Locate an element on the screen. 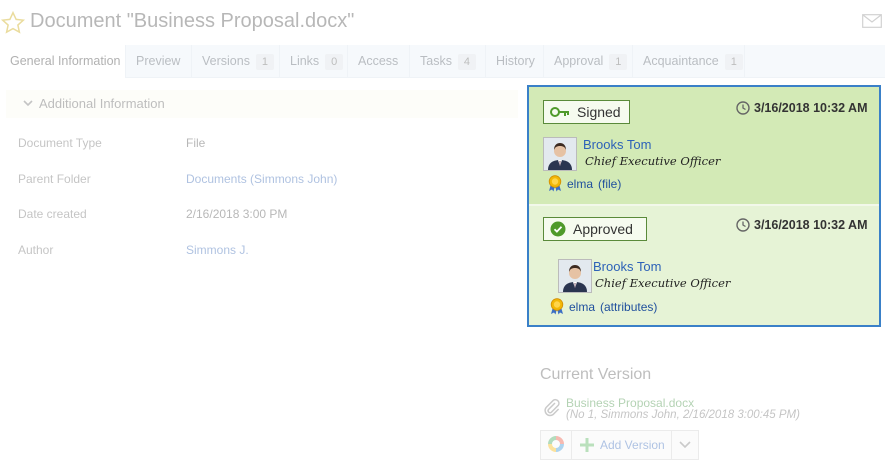 This screenshot has height=470, width=885. certificate-type: (file) is located at coordinates (610, 183).